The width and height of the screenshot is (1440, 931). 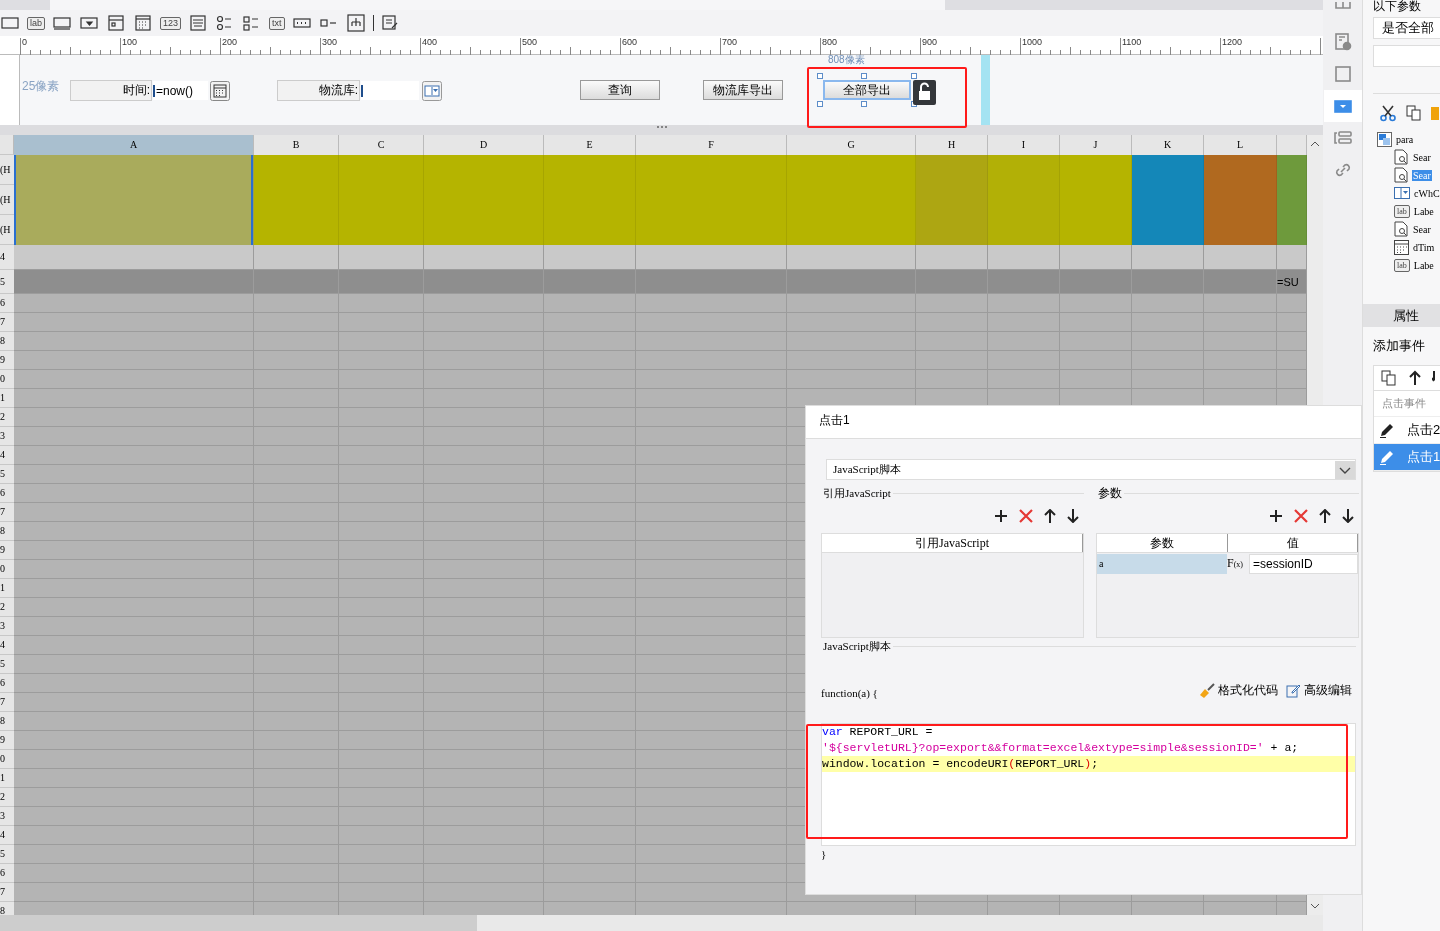 What do you see at coordinates (1401, 315) in the screenshot?
I see `properties-tab: 属性` at bounding box center [1401, 315].